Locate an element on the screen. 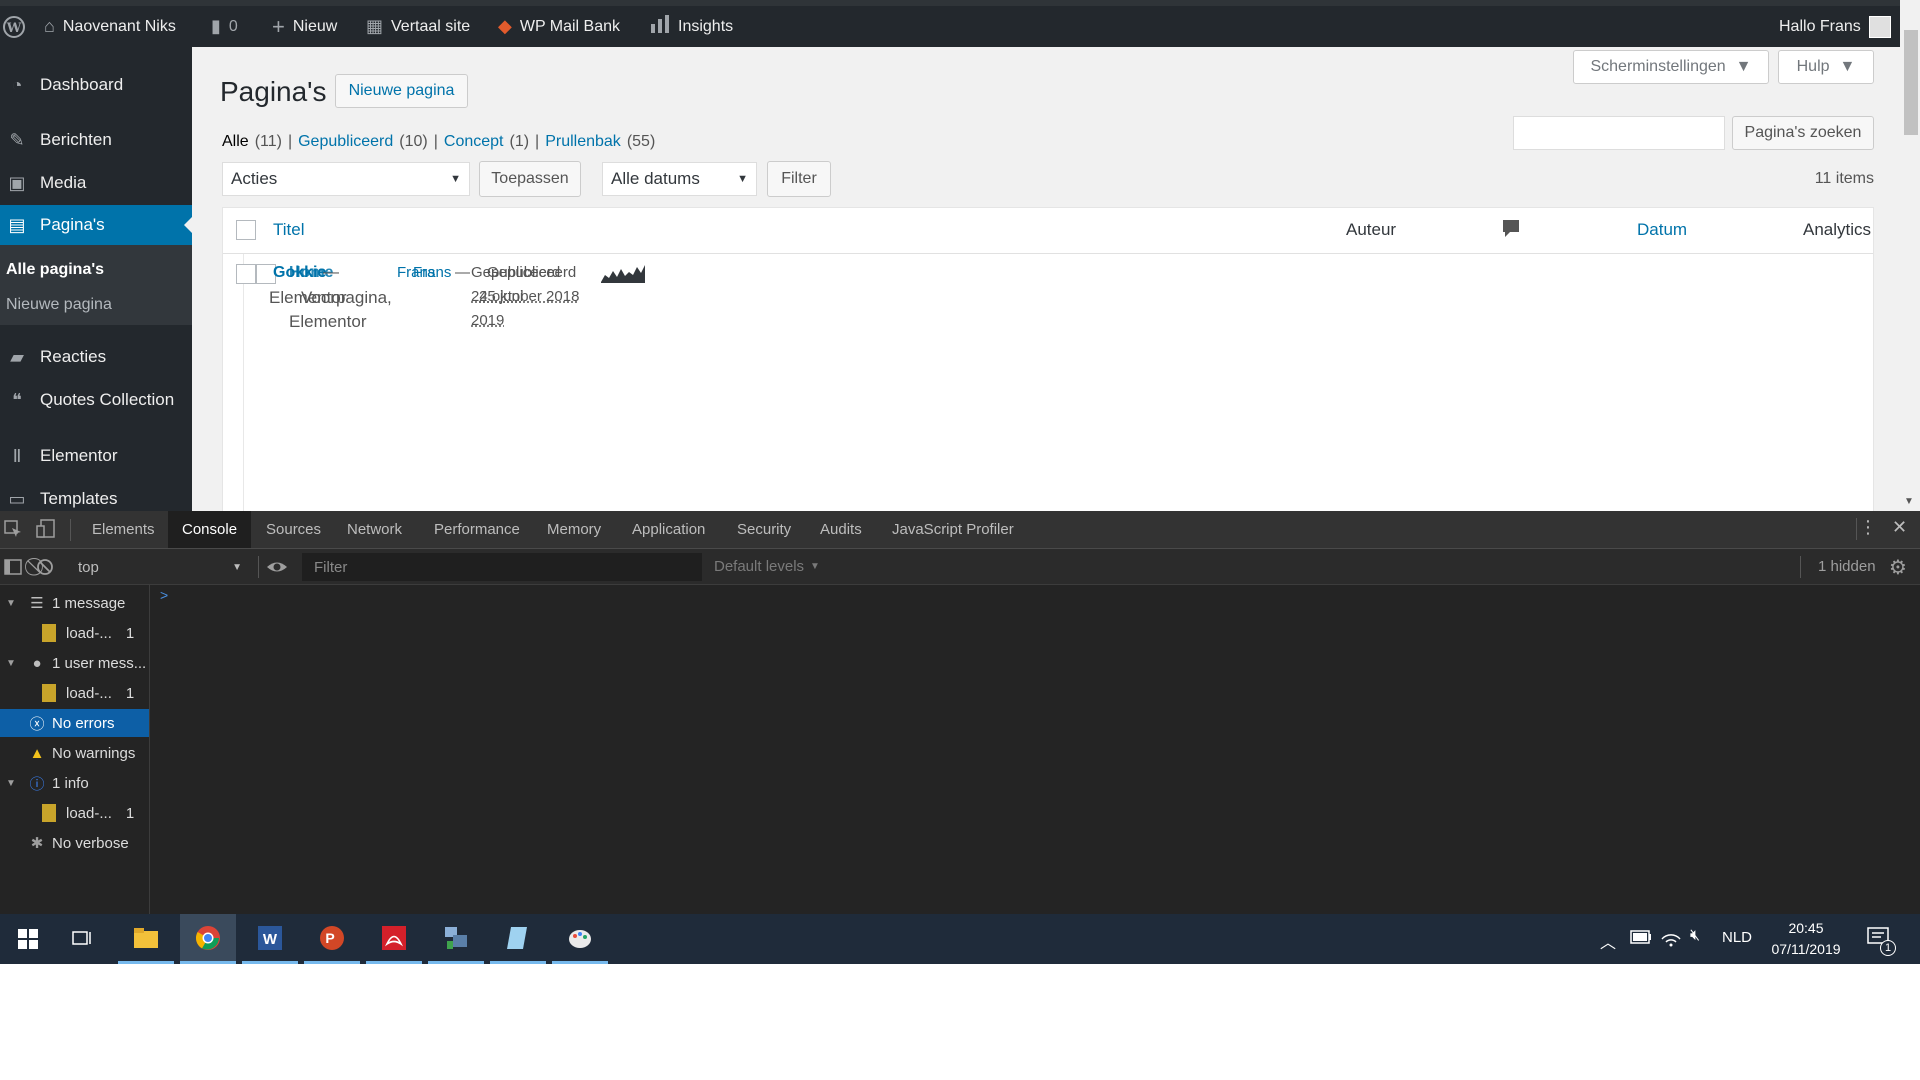 The image size is (1920, 1080). tab-audits: Audits is located at coordinates (841, 529).